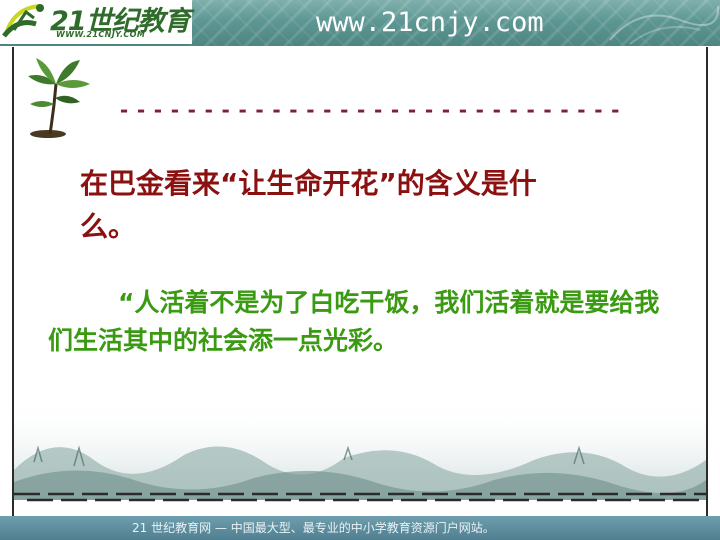 This screenshot has height=540, width=720. I want to click on footer-banner: 21 世纪教育网 — 中国最大型、最专业的中小学教育资源门户网站。, so click(360, 528).